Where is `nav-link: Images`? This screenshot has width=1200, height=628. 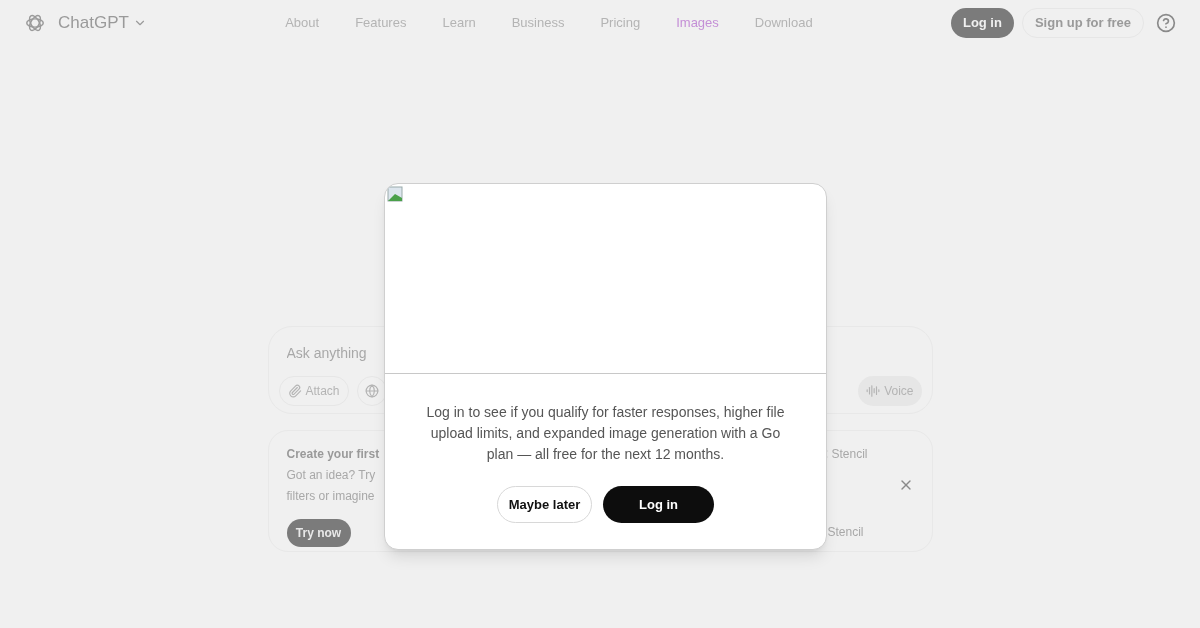
nav-link: Images is located at coordinates (697, 23).